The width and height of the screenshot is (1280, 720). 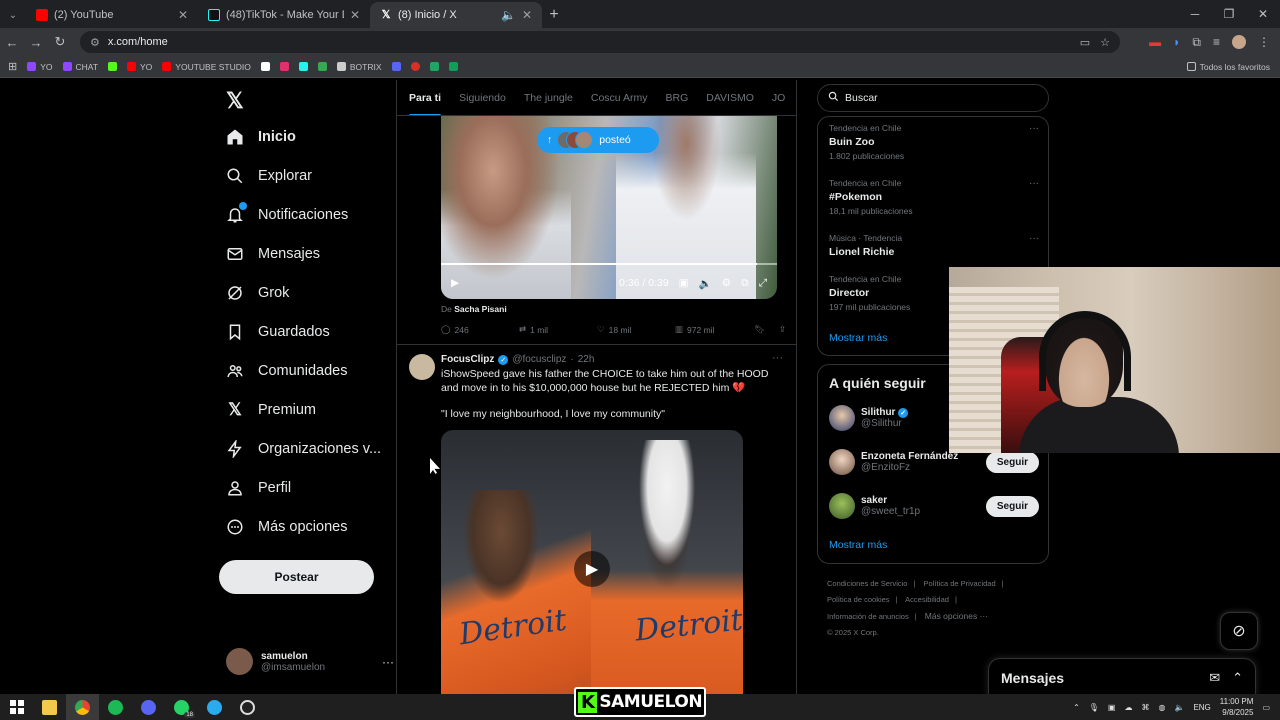 What do you see at coordinates (456, 15) in the screenshot?
I see `browser-tab-x: 𝕏 (8) Inicio / X 🔈 ✕` at bounding box center [456, 15].